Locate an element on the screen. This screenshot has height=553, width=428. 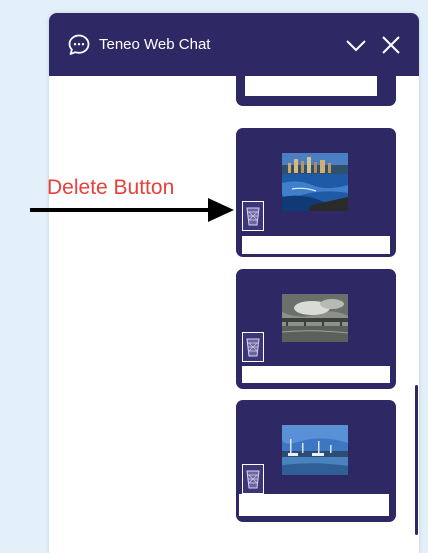
close-icon is located at coordinates (391, 45).